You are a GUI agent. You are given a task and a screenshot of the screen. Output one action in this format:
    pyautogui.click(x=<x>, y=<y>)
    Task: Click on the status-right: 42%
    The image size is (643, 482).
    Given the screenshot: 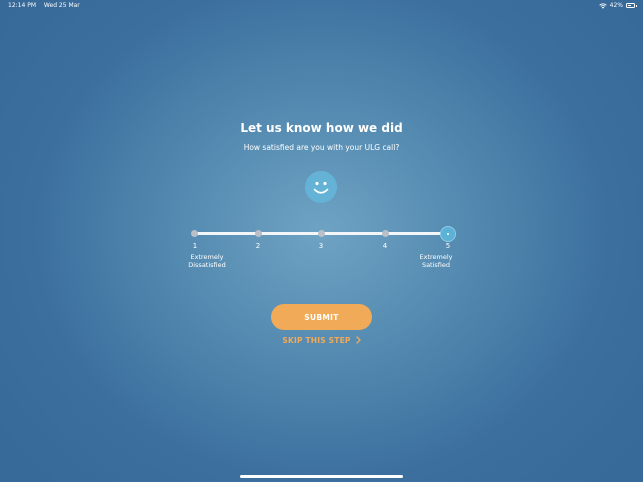 What is the action you would take?
    pyautogui.click(x=617, y=5)
    